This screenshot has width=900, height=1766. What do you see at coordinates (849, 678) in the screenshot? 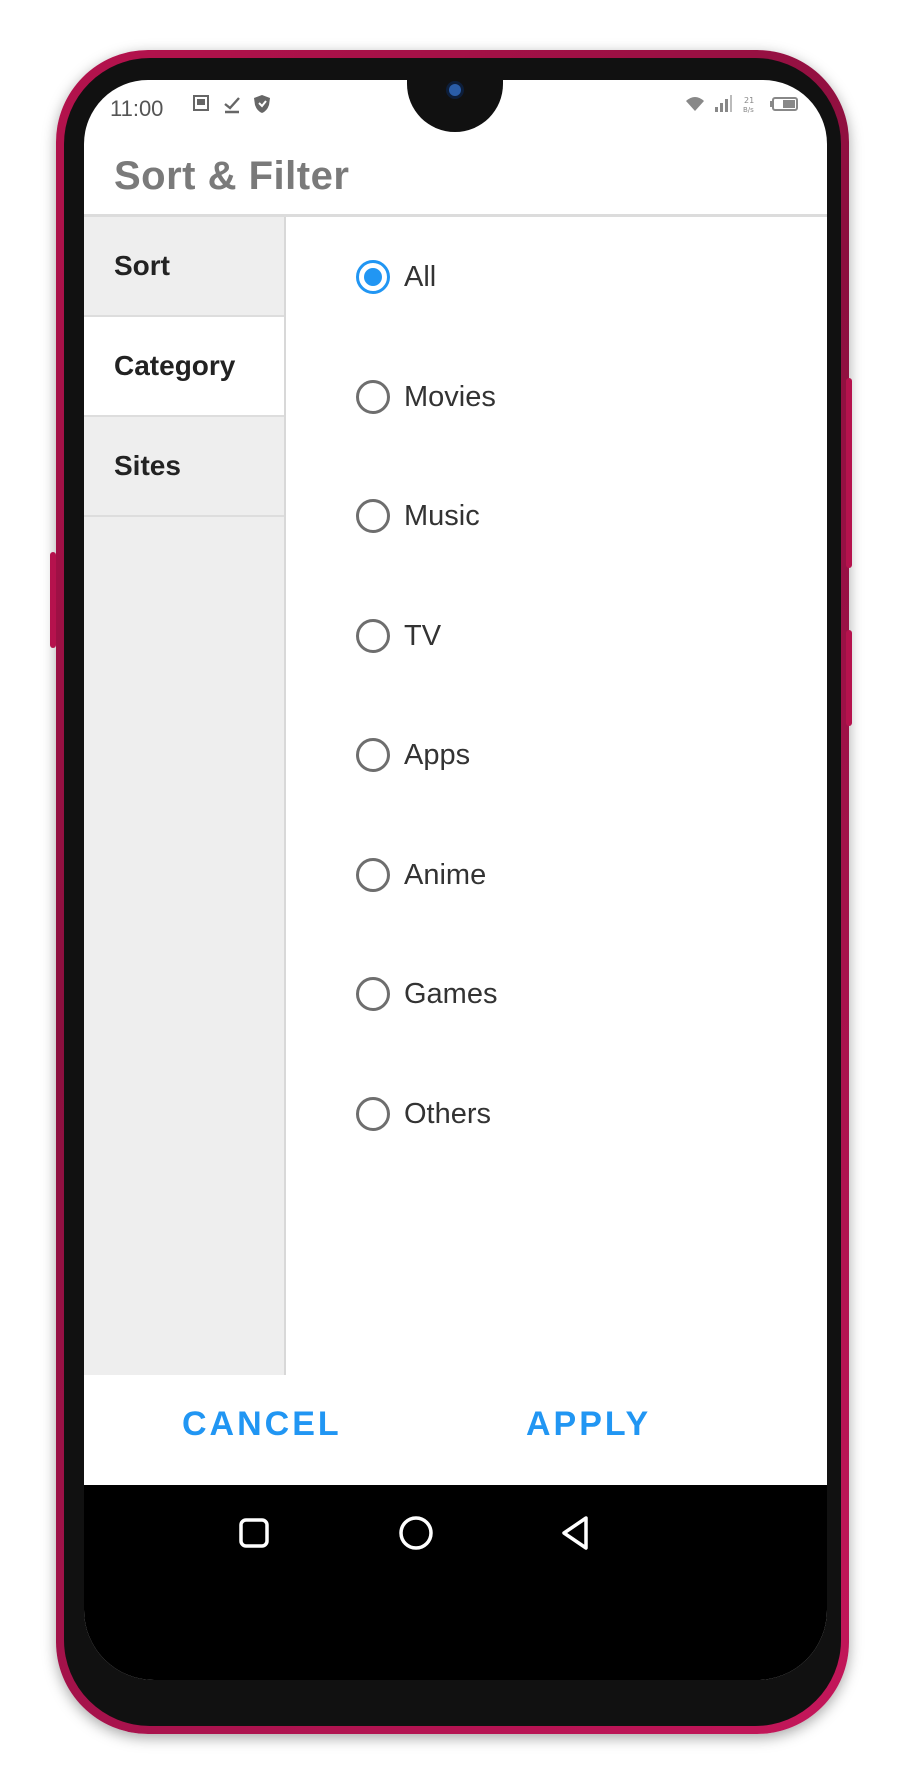
I see `volume-button` at bounding box center [849, 678].